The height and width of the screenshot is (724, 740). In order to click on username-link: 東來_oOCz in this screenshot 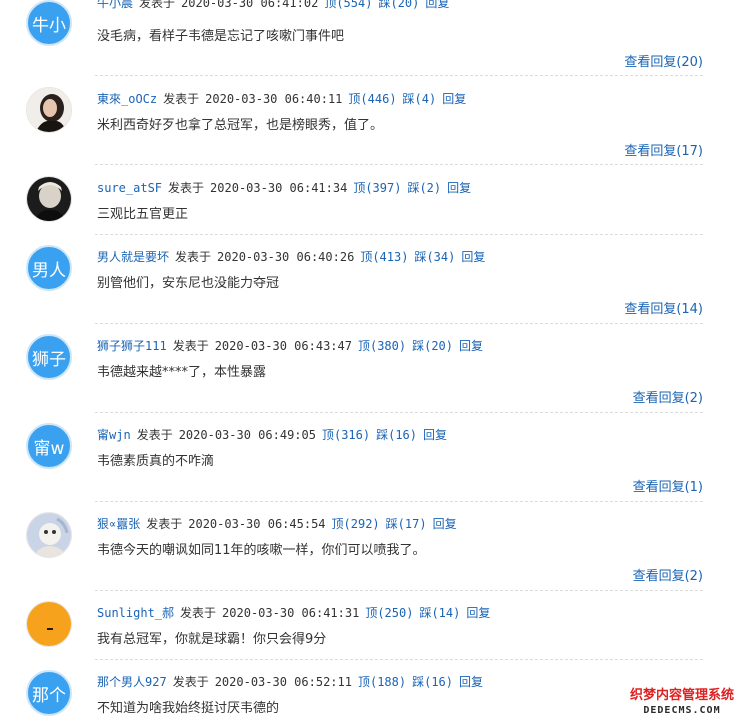, I will do `click(127, 99)`.